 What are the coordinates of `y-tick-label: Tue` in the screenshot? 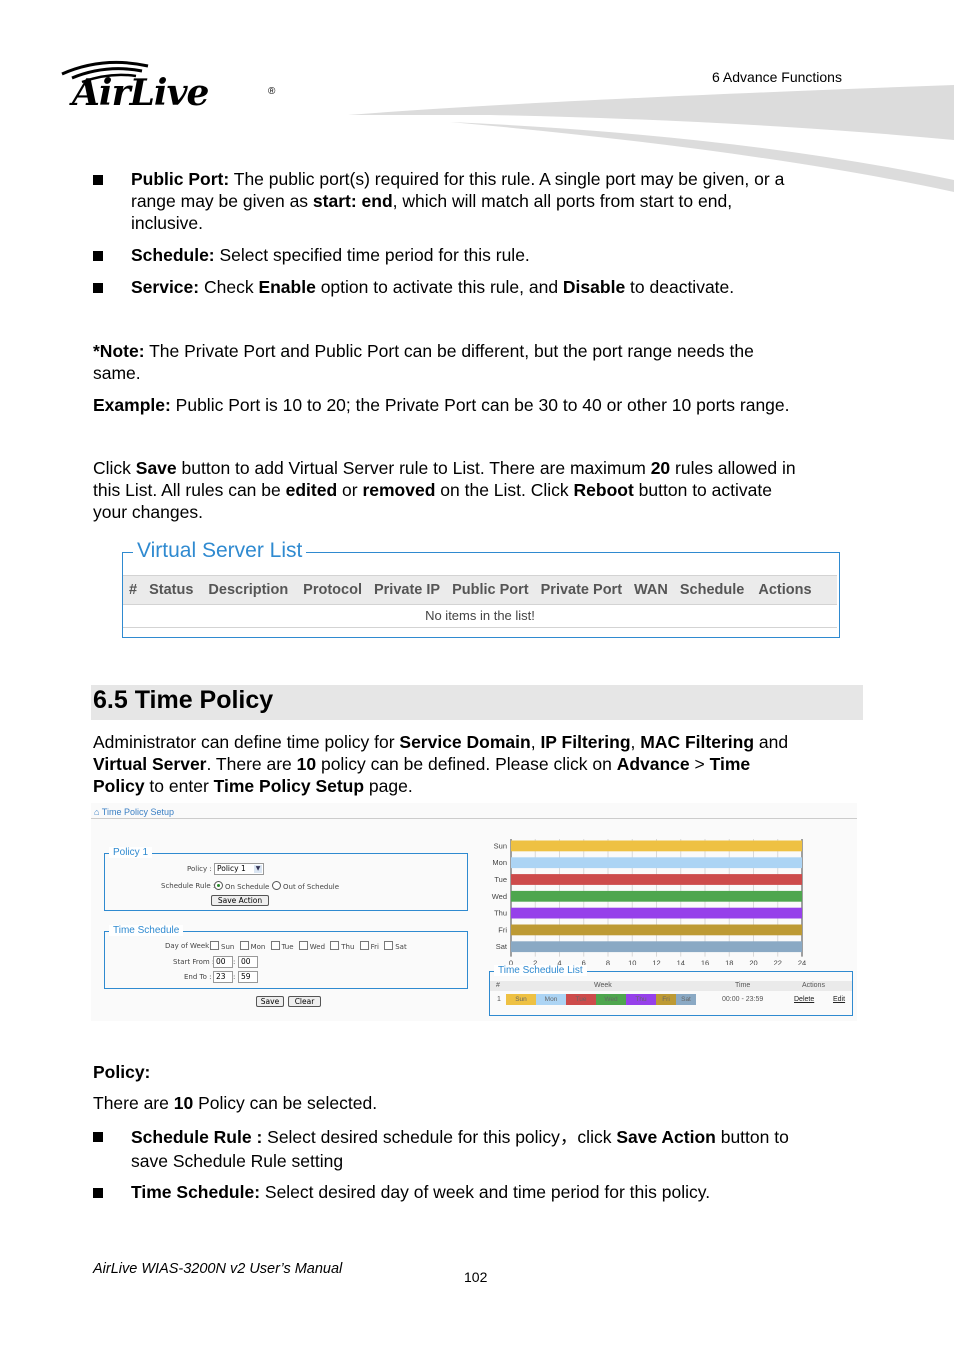 It's located at (500, 879).